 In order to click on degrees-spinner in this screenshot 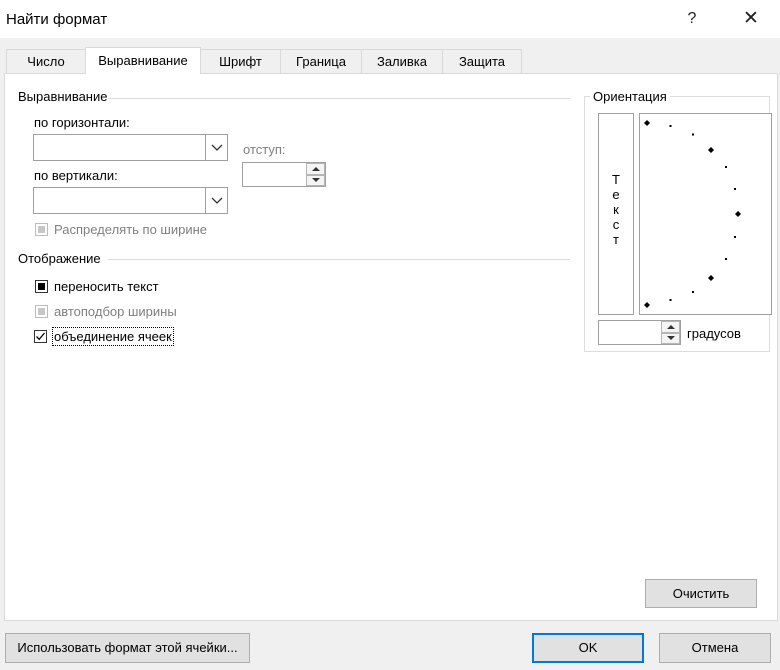, I will do `click(639, 332)`.